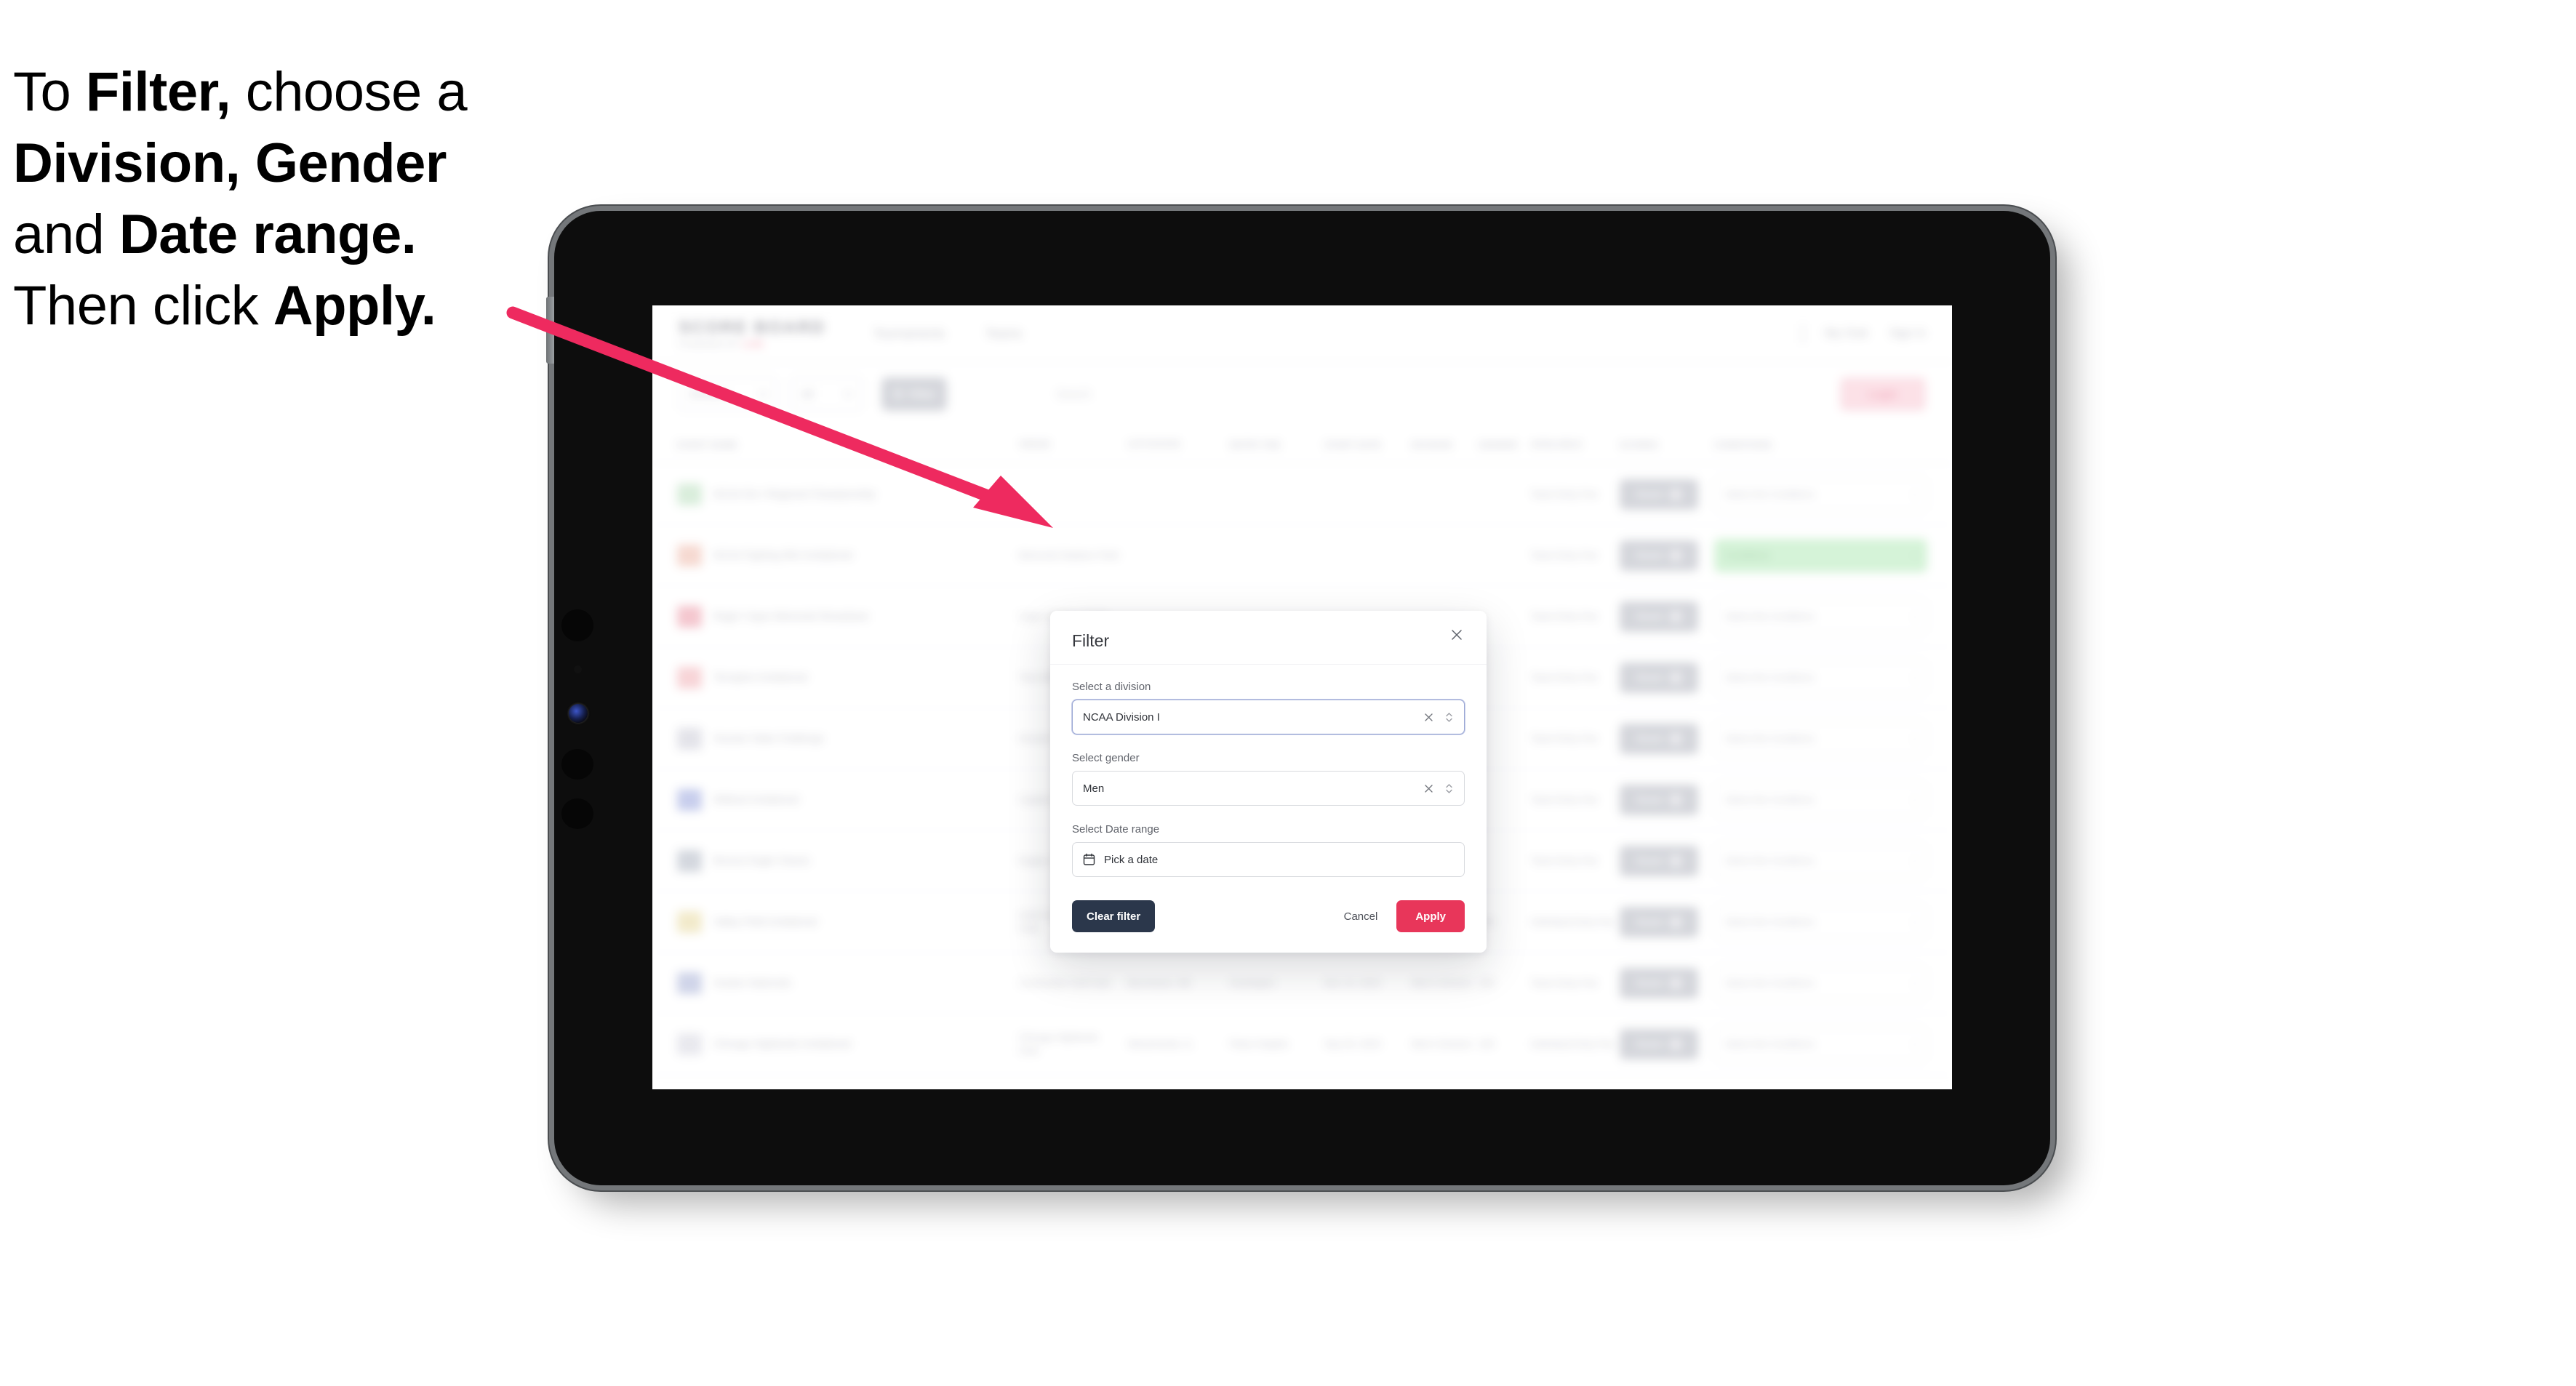  Describe the element at coordinates (1430, 916) in the screenshot. I see `apply-button: Apply` at that location.